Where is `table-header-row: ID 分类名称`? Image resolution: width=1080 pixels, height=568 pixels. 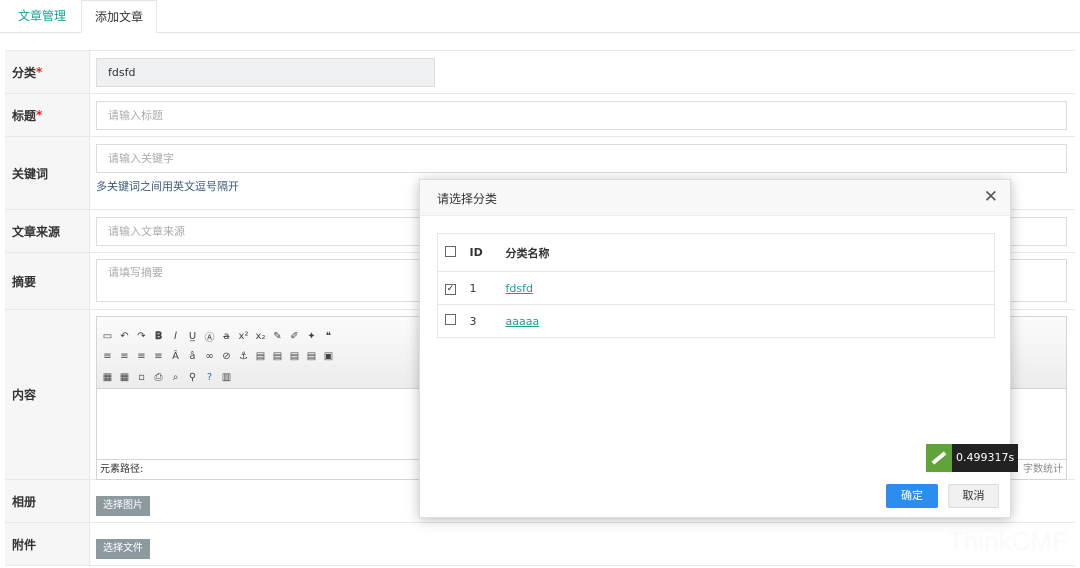
table-header-row: ID 分类名称 is located at coordinates (716, 252).